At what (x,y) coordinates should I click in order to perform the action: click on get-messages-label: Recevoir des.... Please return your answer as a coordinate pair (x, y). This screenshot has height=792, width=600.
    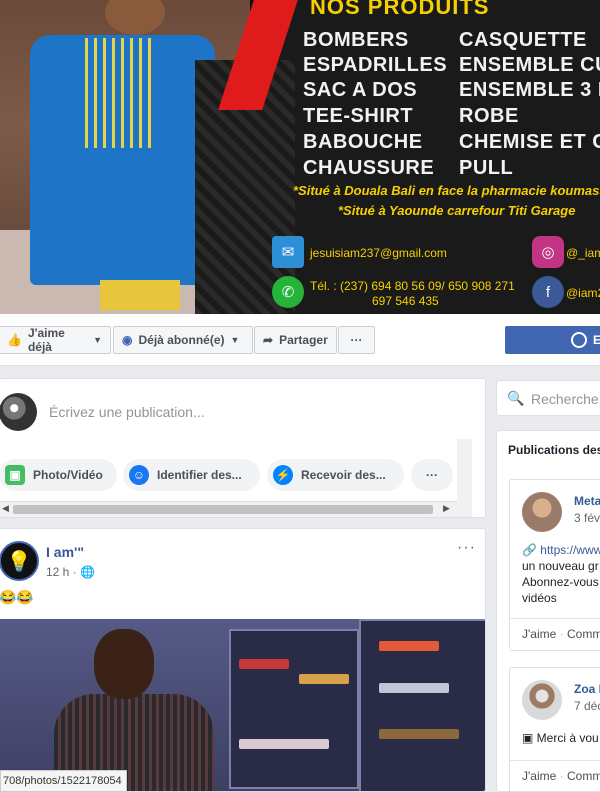
    Looking at the image, I should click on (343, 475).